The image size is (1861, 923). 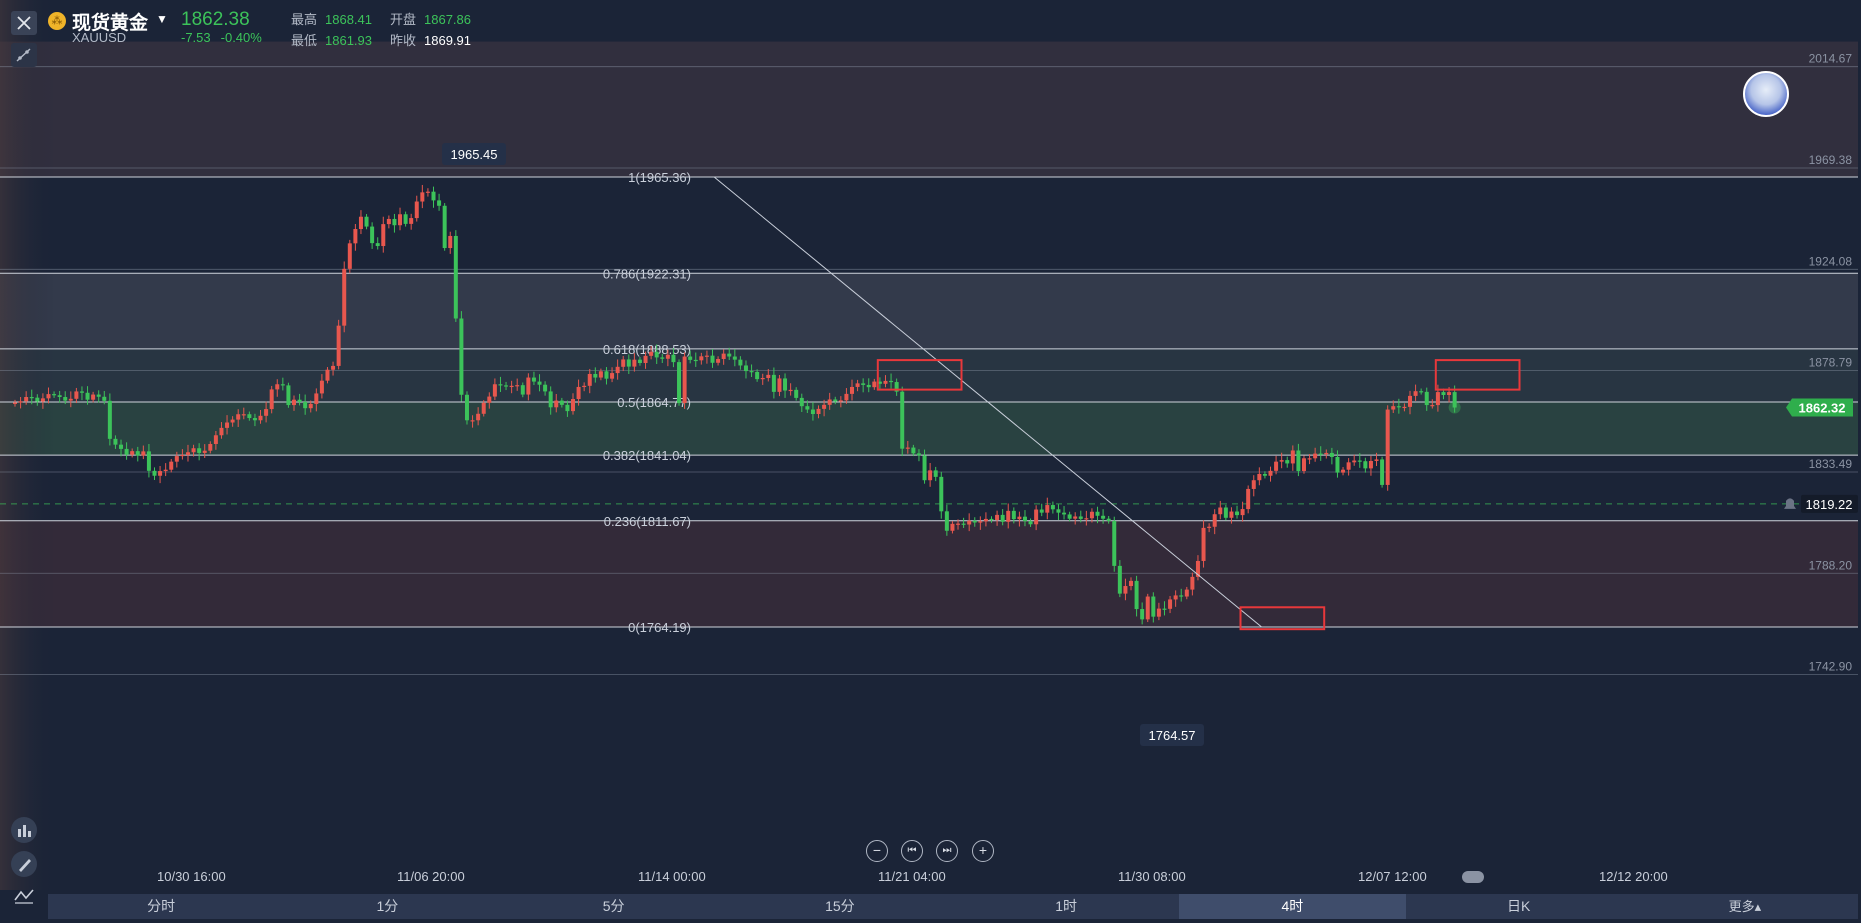 What do you see at coordinates (647, 349) in the screenshot?
I see `fib-label: 0.618(1888.53)` at bounding box center [647, 349].